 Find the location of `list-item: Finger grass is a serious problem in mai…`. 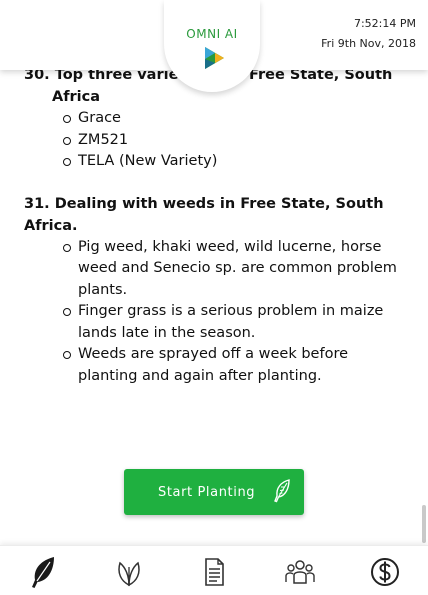

list-item: Finger grass is a serious problem in mai… is located at coordinates (234, 322).